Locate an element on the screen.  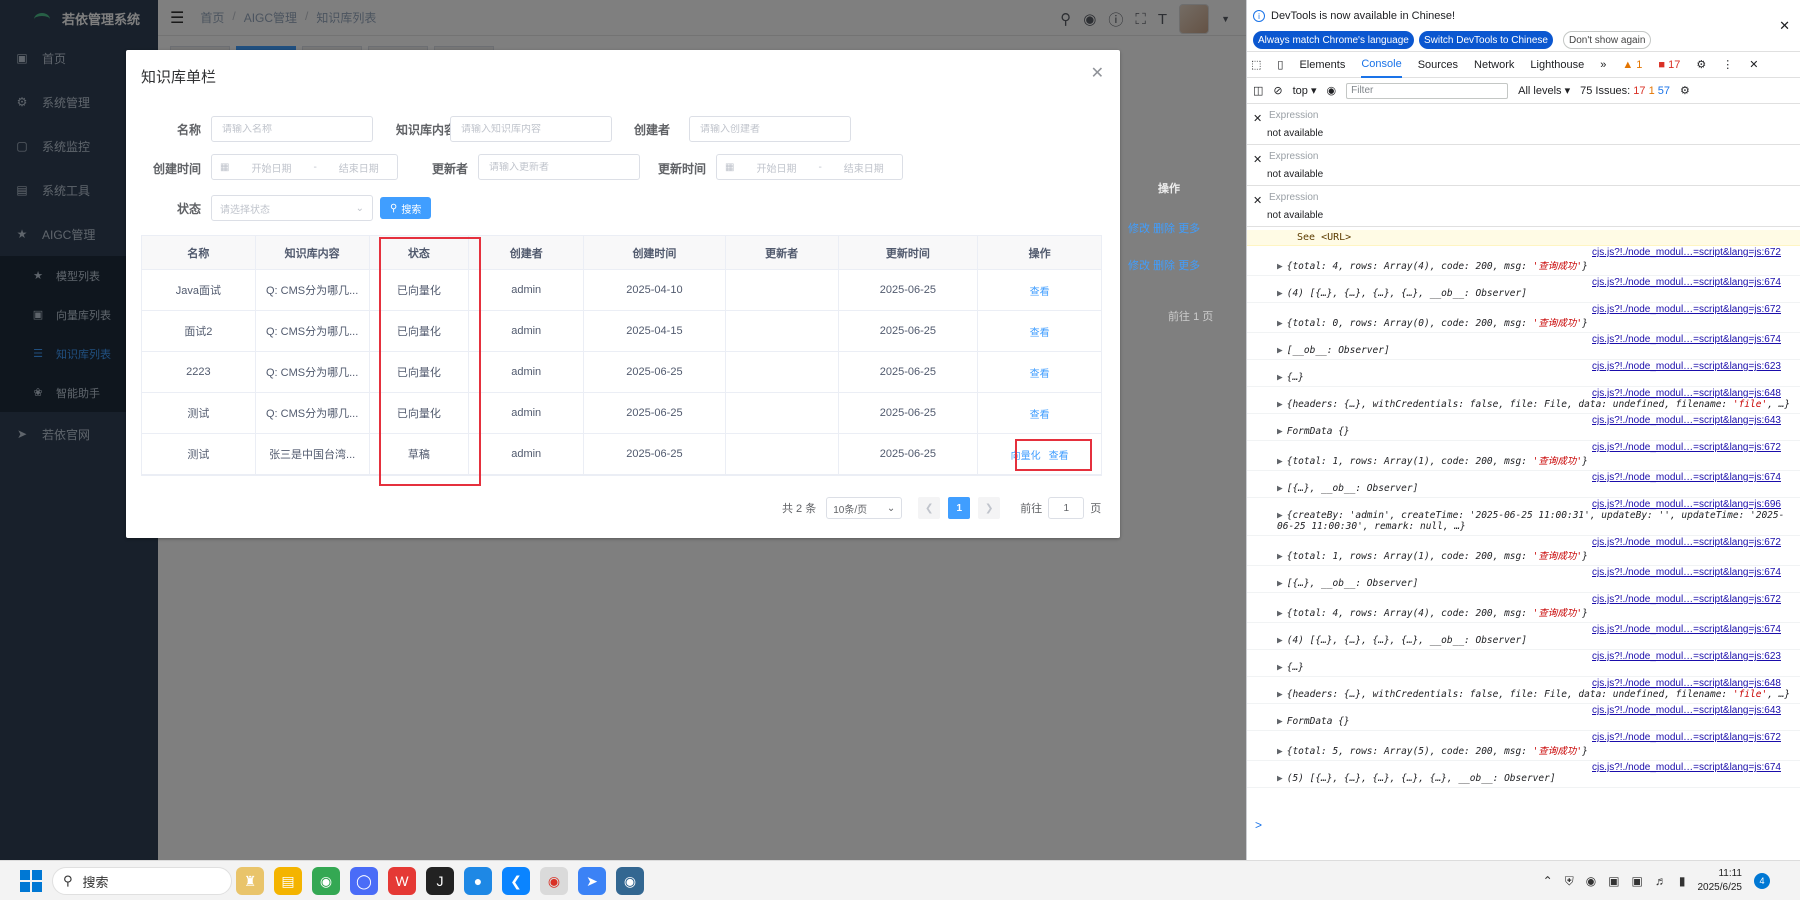
castle-app-icon: ♜ is located at coordinates (250, 881).